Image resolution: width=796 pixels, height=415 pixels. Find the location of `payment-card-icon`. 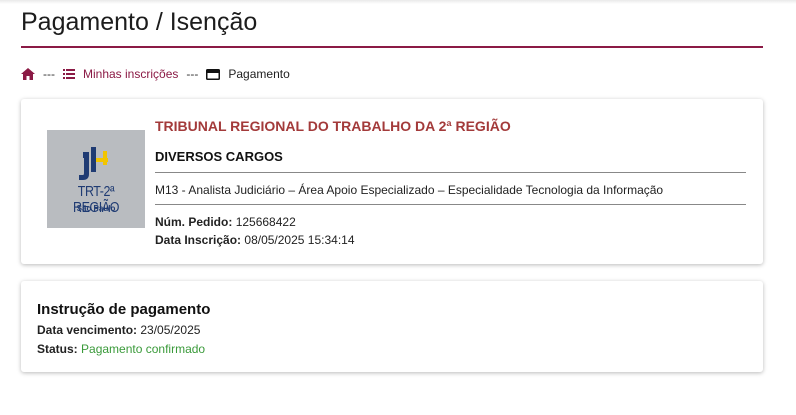

payment-card-icon is located at coordinates (213, 74).